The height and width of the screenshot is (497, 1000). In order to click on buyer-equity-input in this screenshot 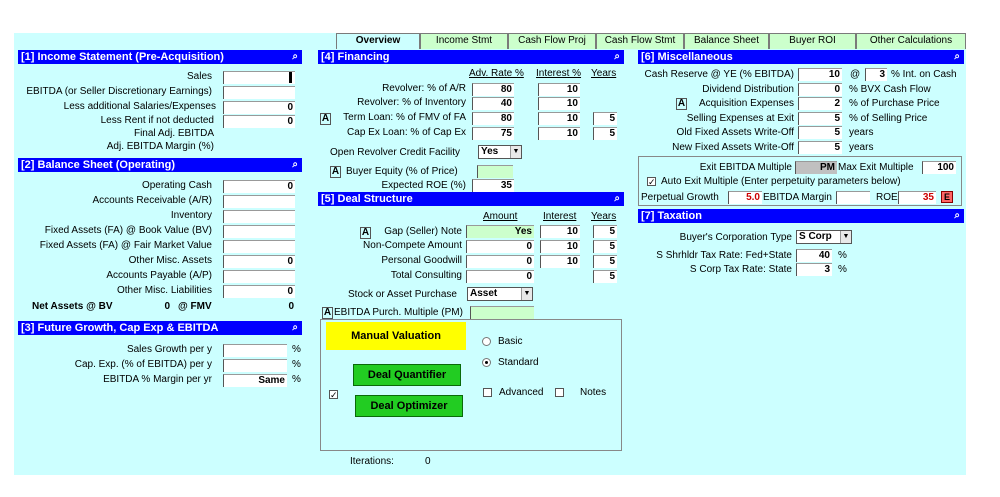, I will do `click(495, 171)`.